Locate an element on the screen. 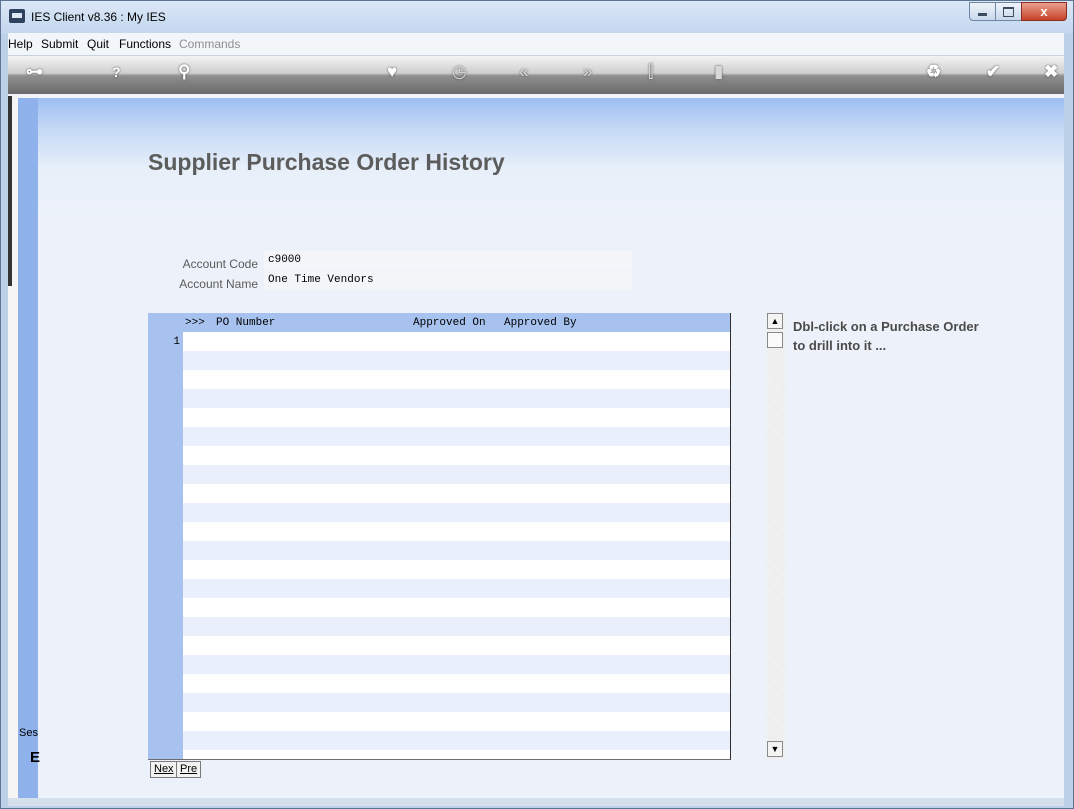 This screenshot has width=1074, height=809. page-icon: ▮ is located at coordinates (718, 72).